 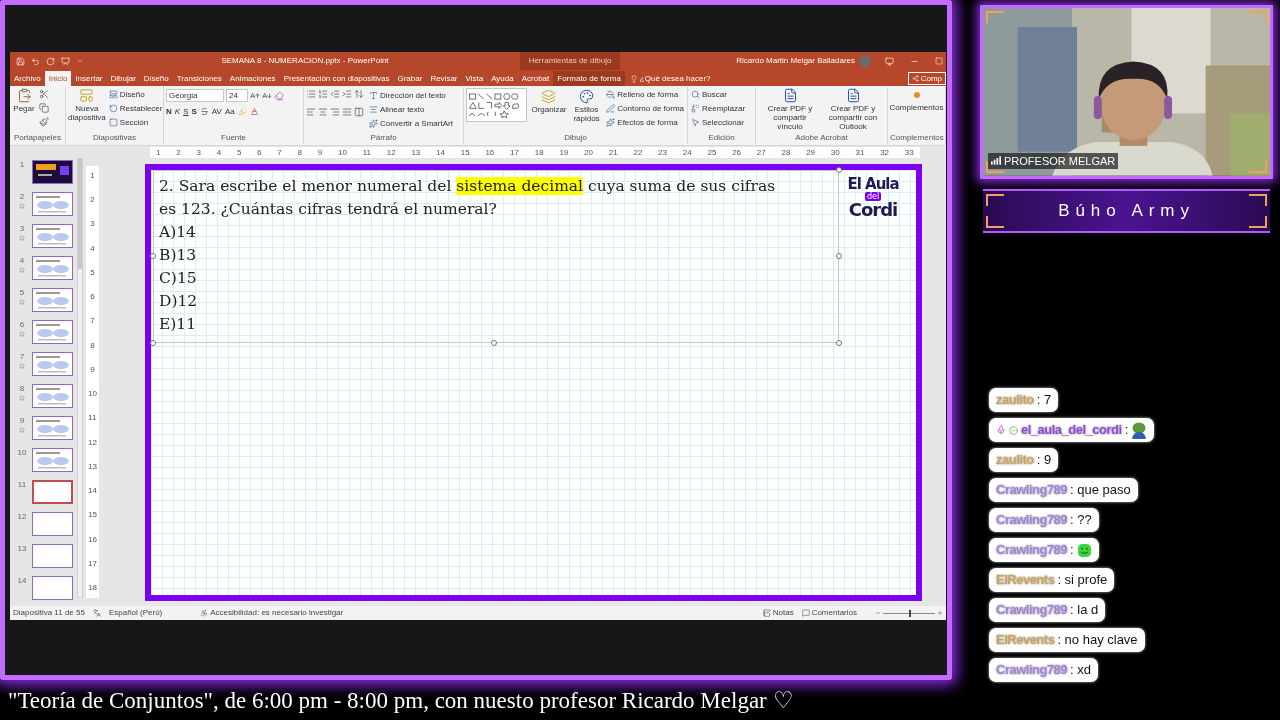 I want to click on ribbon-tab: Formato de forma, so click(x=589, y=78).